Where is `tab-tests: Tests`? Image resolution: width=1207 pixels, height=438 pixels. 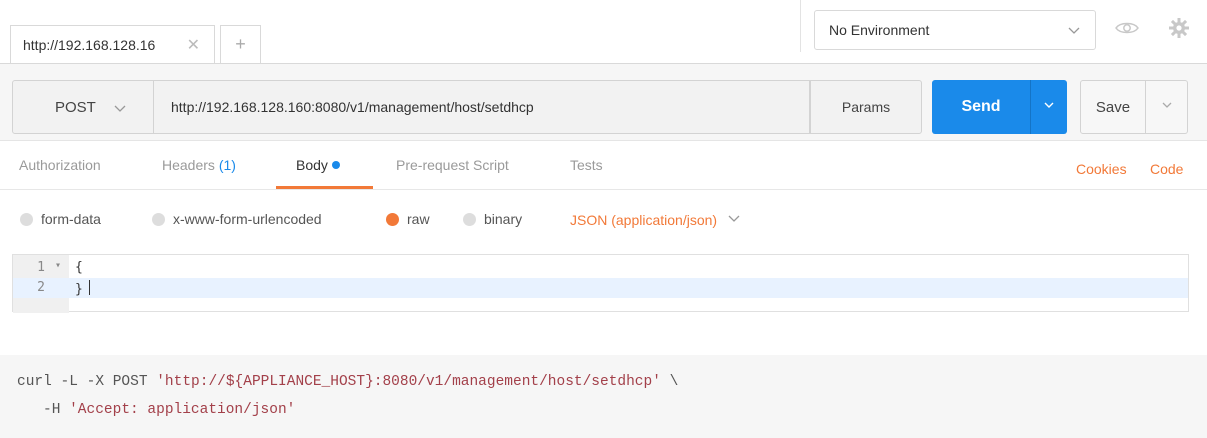 tab-tests: Tests is located at coordinates (586, 165).